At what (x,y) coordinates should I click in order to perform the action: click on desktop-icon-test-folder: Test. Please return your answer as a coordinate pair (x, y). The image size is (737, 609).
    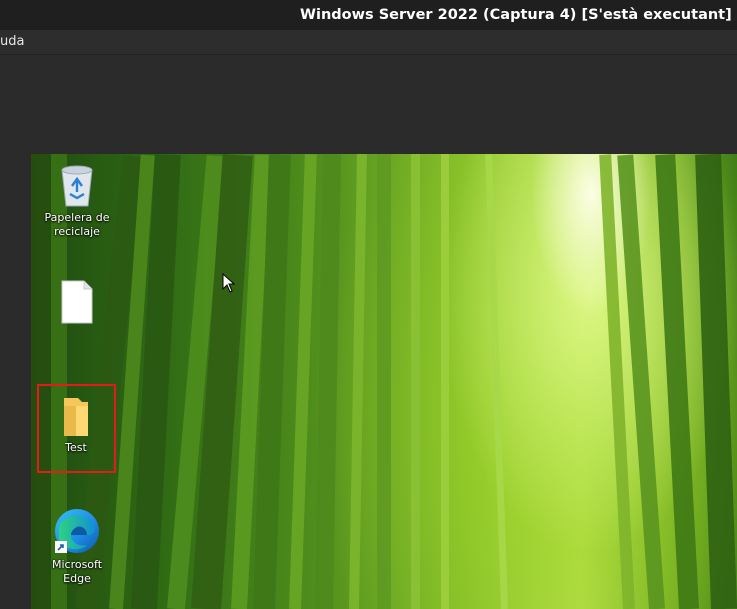
    Looking at the image, I should click on (76, 425).